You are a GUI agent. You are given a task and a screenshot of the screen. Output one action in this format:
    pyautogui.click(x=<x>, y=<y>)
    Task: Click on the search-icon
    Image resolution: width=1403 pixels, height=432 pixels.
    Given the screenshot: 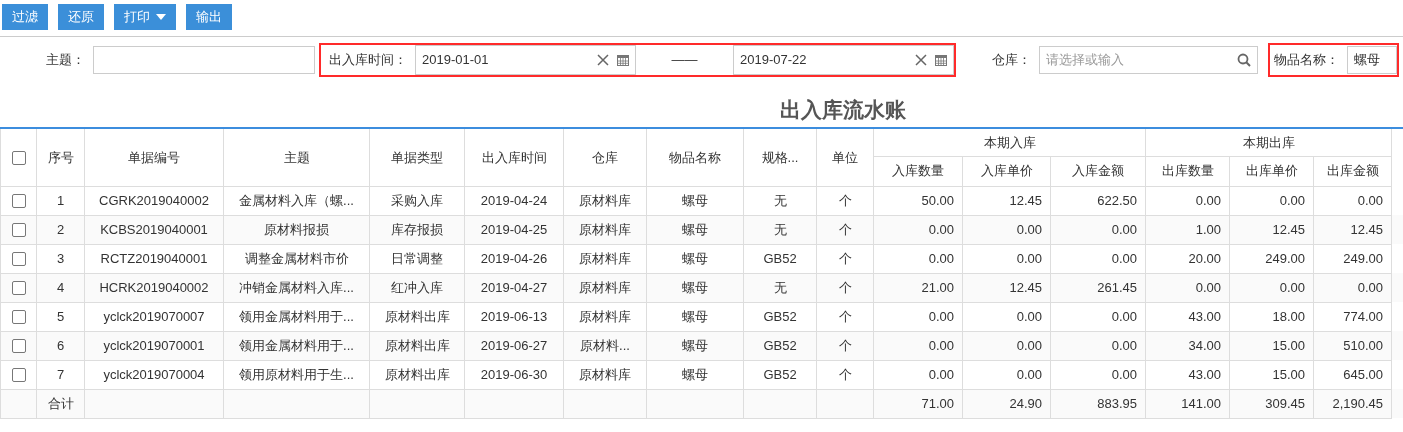 What is the action you would take?
    pyautogui.click(x=1244, y=60)
    